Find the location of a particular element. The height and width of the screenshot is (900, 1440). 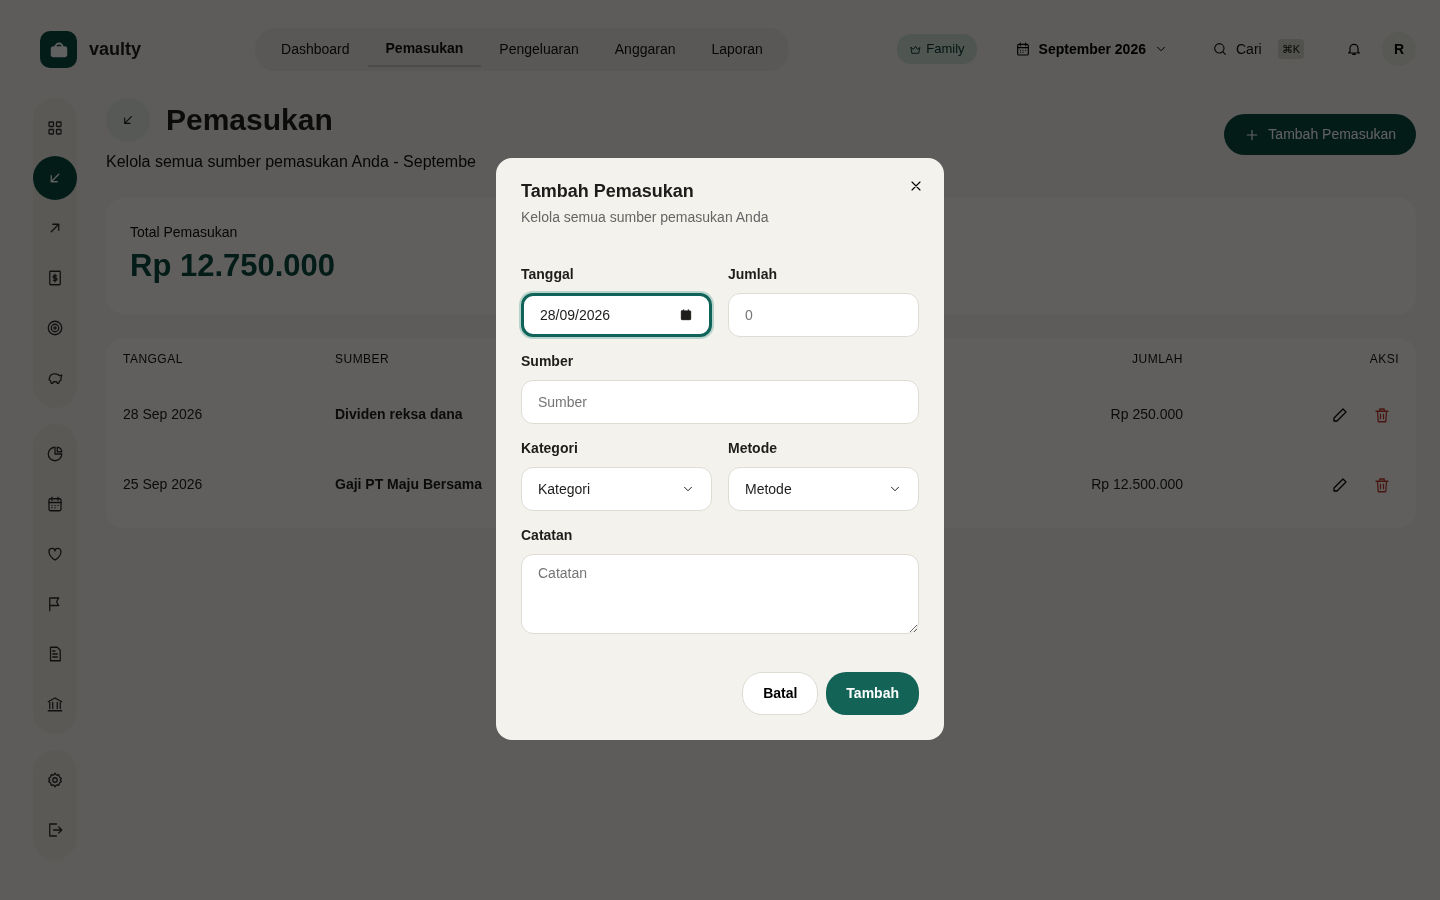

nav-tab: Pemasukan is located at coordinates (424, 49).